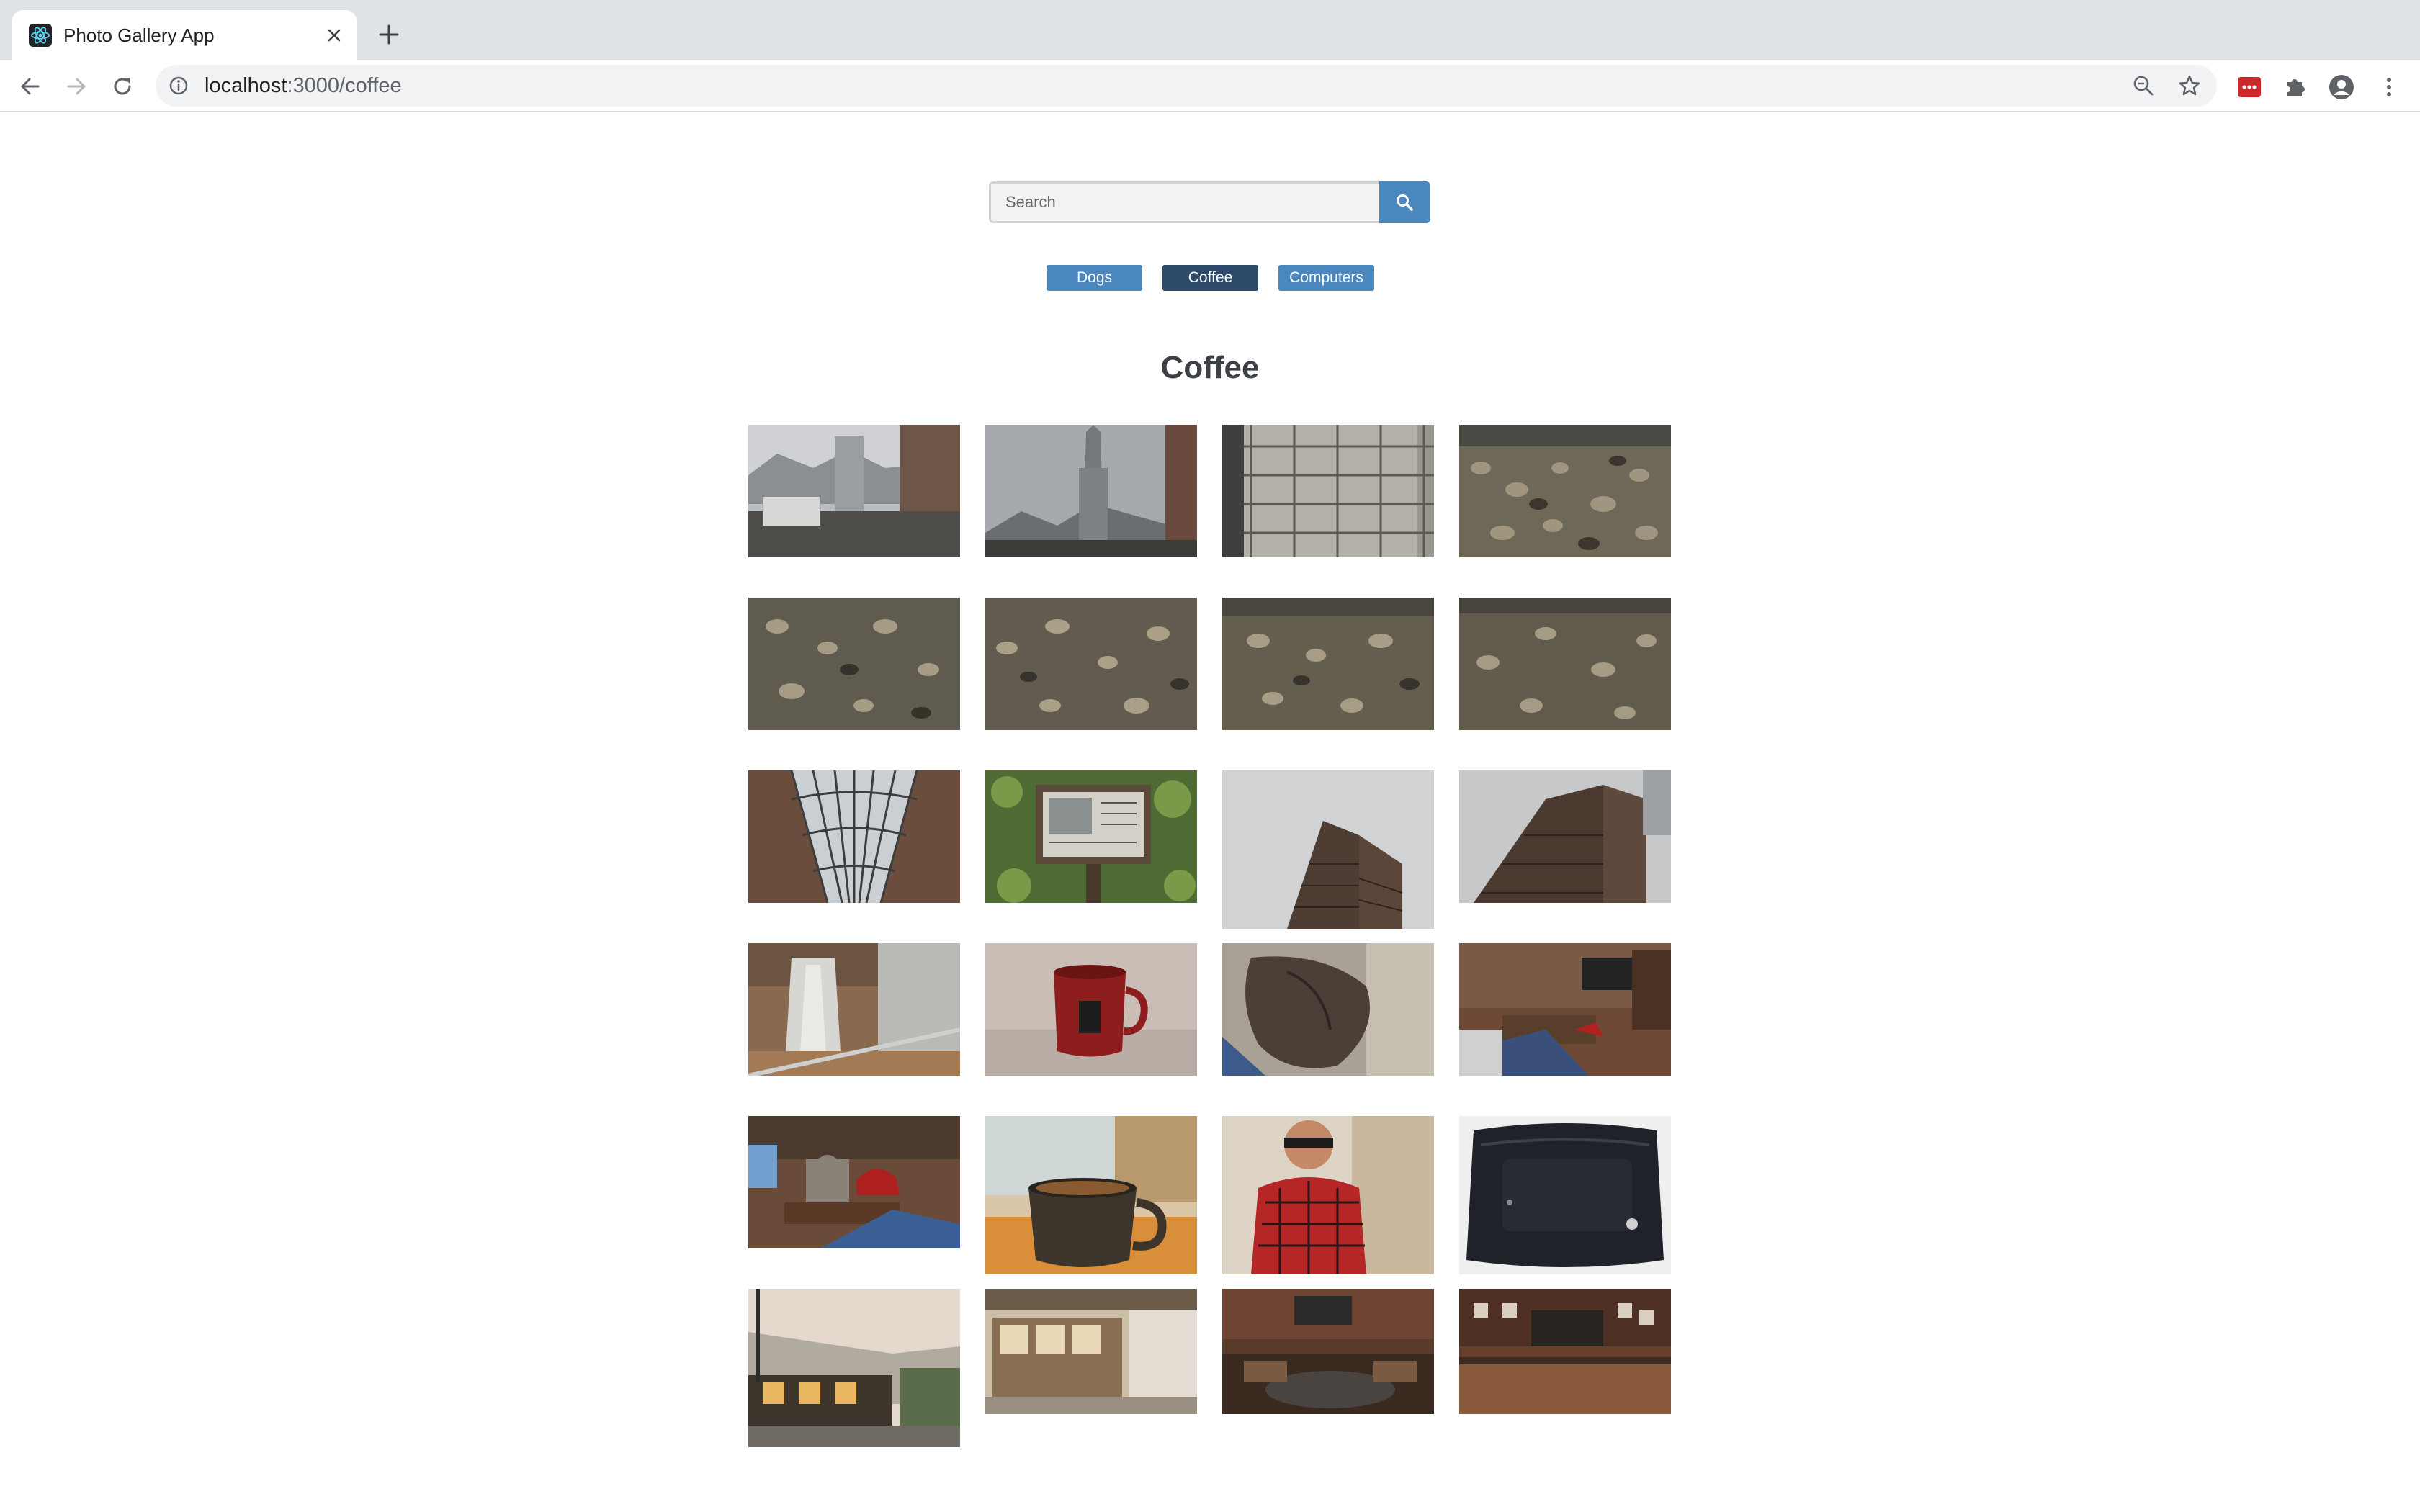  I want to click on search-input, so click(1184, 202).